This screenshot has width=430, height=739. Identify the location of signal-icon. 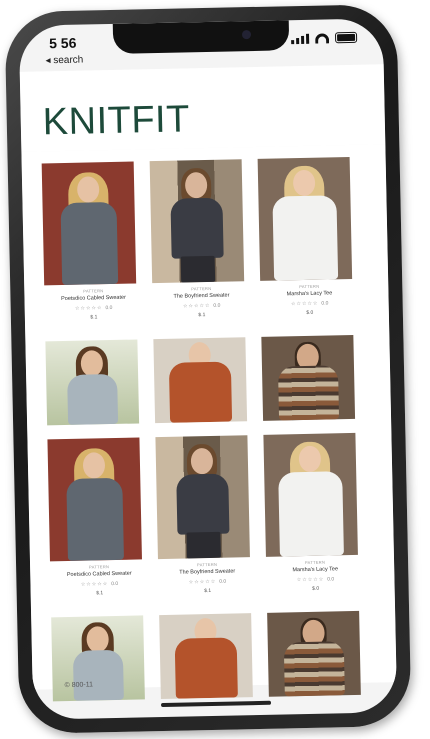
(300, 39).